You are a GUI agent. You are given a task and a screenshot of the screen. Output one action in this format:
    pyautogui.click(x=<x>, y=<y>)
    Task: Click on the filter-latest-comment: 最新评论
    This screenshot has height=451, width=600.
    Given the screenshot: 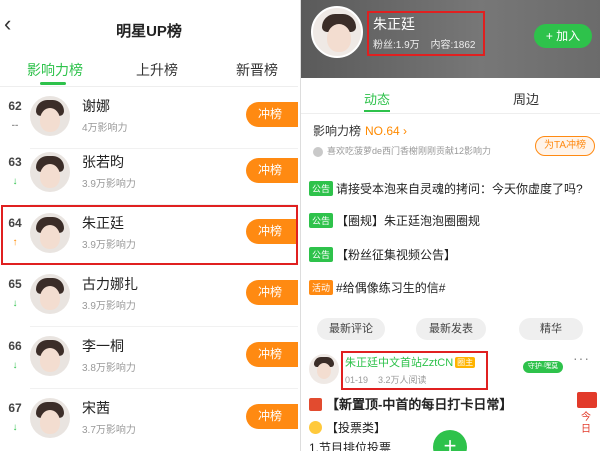 What is the action you would take?
    pyautogui.click(x=351, y=329)
    